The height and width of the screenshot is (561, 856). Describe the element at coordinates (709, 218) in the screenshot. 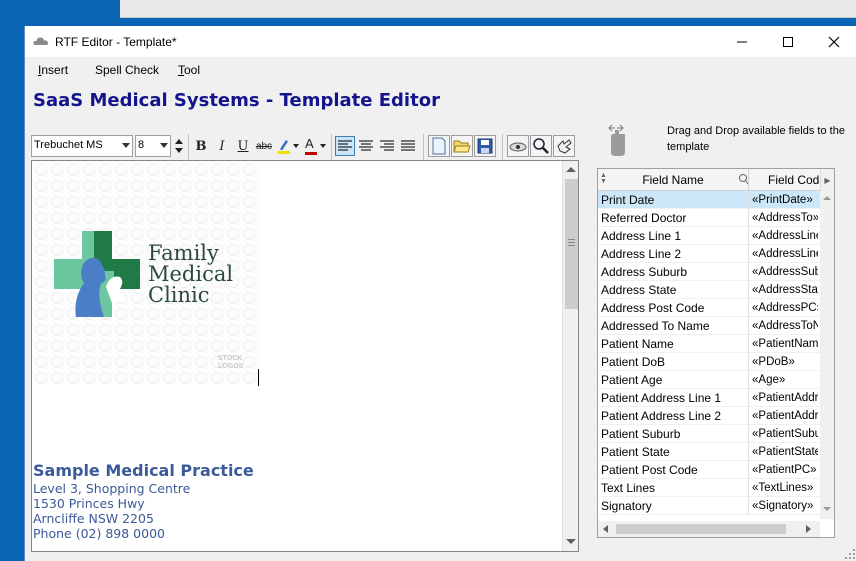

I see `table-row: Referred Doctor «AddressTo»` at that location.